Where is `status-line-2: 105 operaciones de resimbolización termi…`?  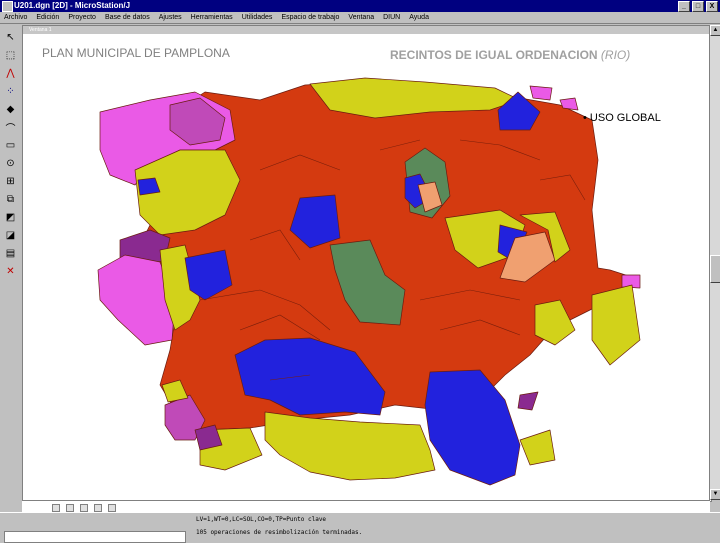 status-line-2: 105 operaciones de resimbolización termi… is located at coordinates (279, 532).